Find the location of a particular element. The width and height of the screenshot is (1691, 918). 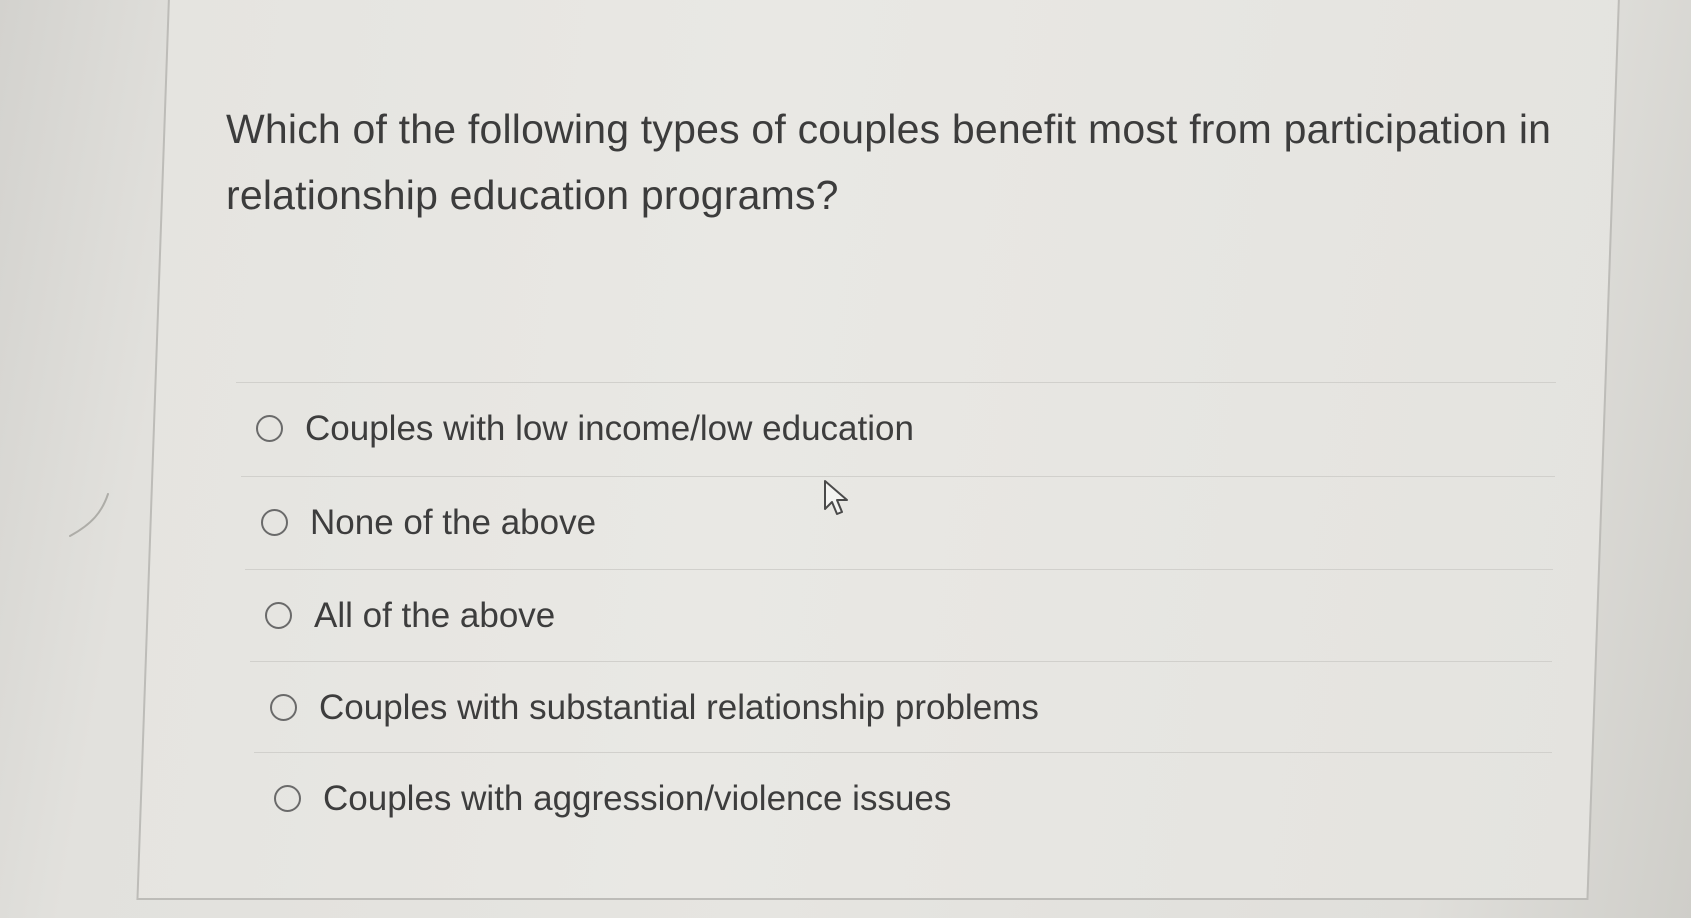

mouse-pointer-icon is located at coordinates (836, 497).